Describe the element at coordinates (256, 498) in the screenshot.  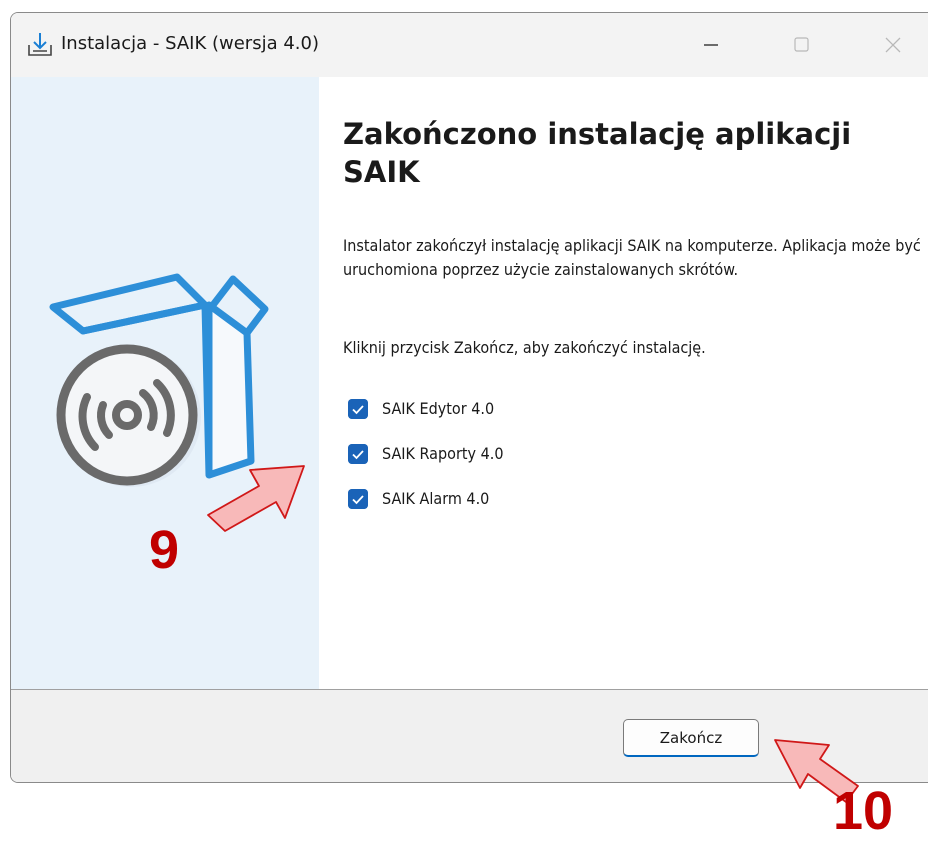
I see `arrow-icon` at that location.